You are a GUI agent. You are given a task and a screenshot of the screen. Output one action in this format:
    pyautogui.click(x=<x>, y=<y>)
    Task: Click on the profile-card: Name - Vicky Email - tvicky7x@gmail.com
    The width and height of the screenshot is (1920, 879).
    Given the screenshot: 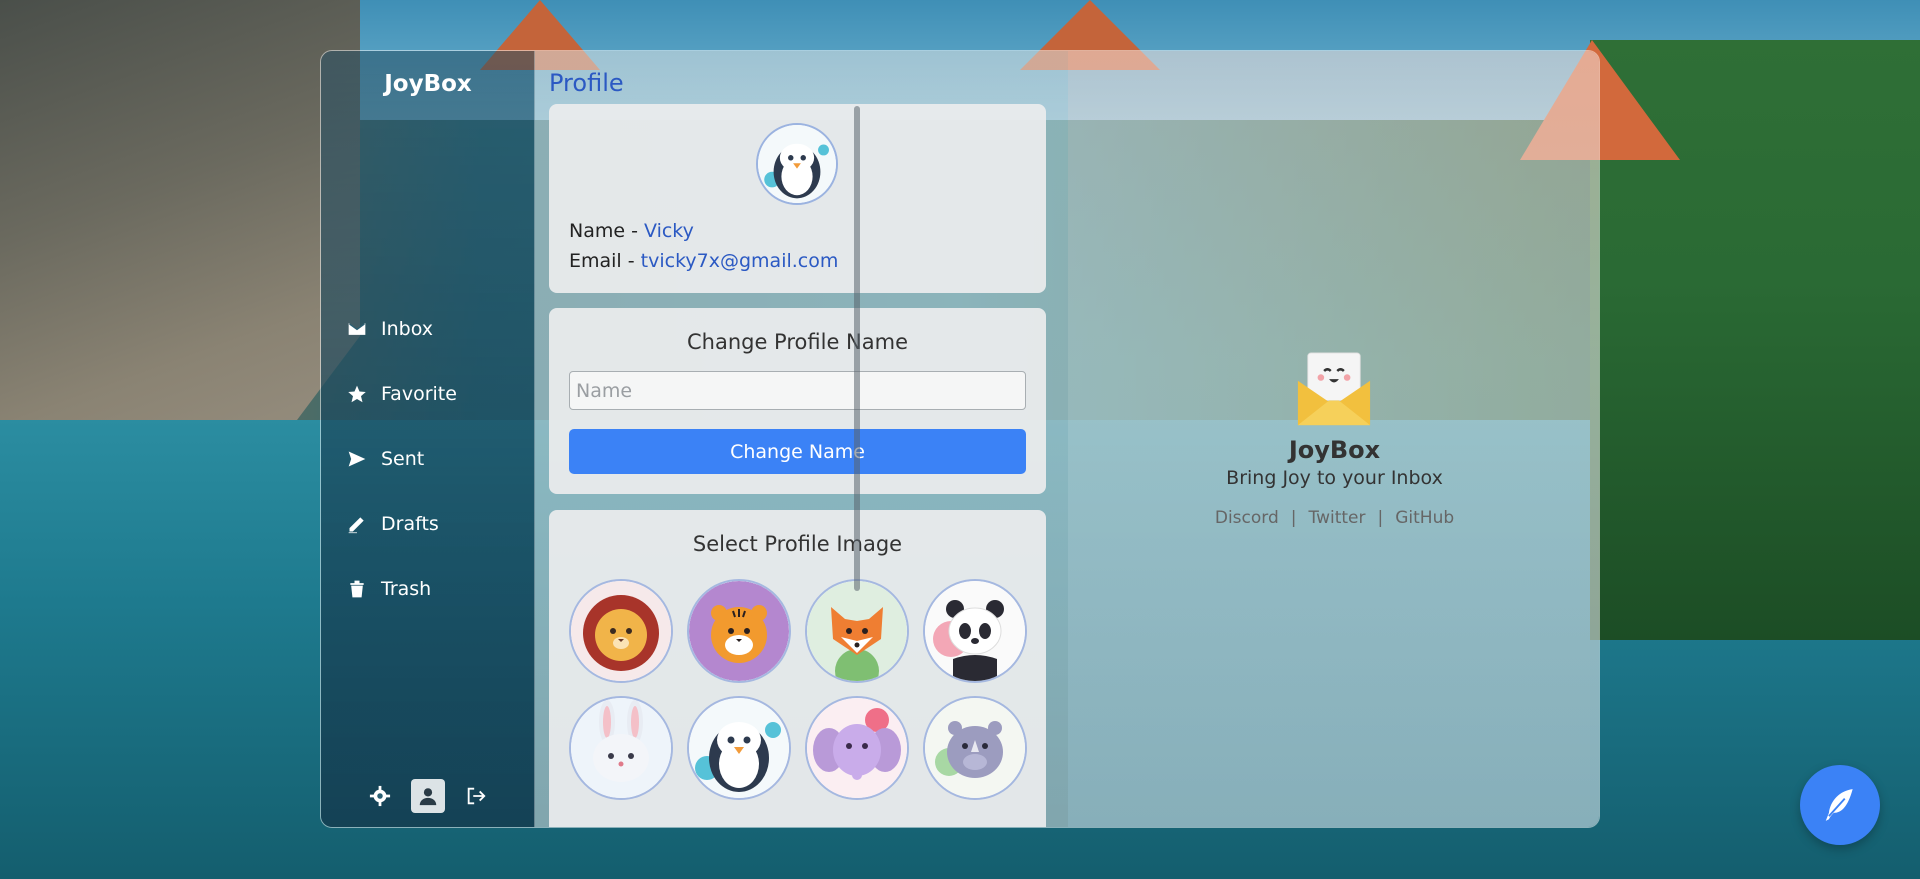 What is the action you would take?
    pyautogui.click(x=797, y=198)
    